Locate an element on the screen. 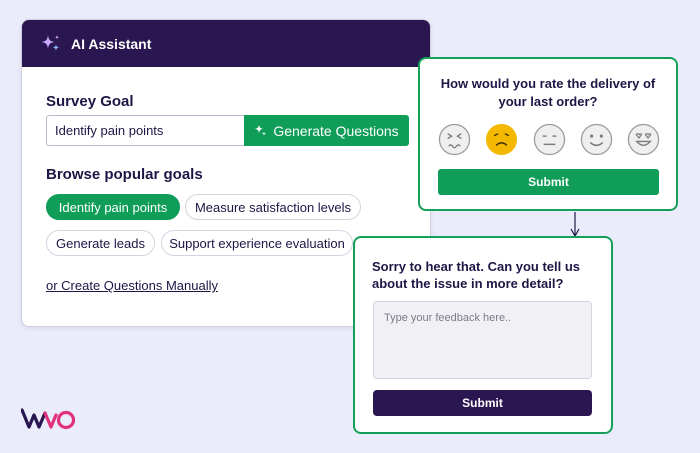 Image resolution: width=700 pixels, height=453 pixels. generate-questions-label: Generate Questions is located at coordinates (336, 130).